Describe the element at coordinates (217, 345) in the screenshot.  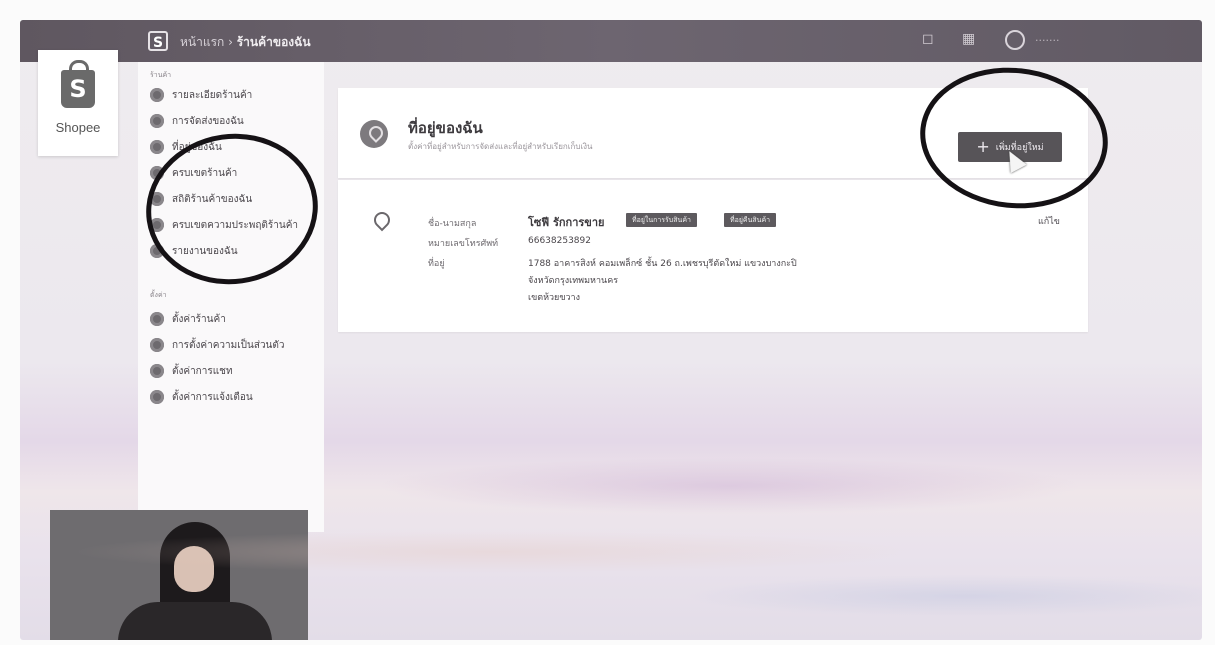
I see `sidebar-item-privacy-settings: การตั้งค่าความเป็นส่วนตัว` at that location.